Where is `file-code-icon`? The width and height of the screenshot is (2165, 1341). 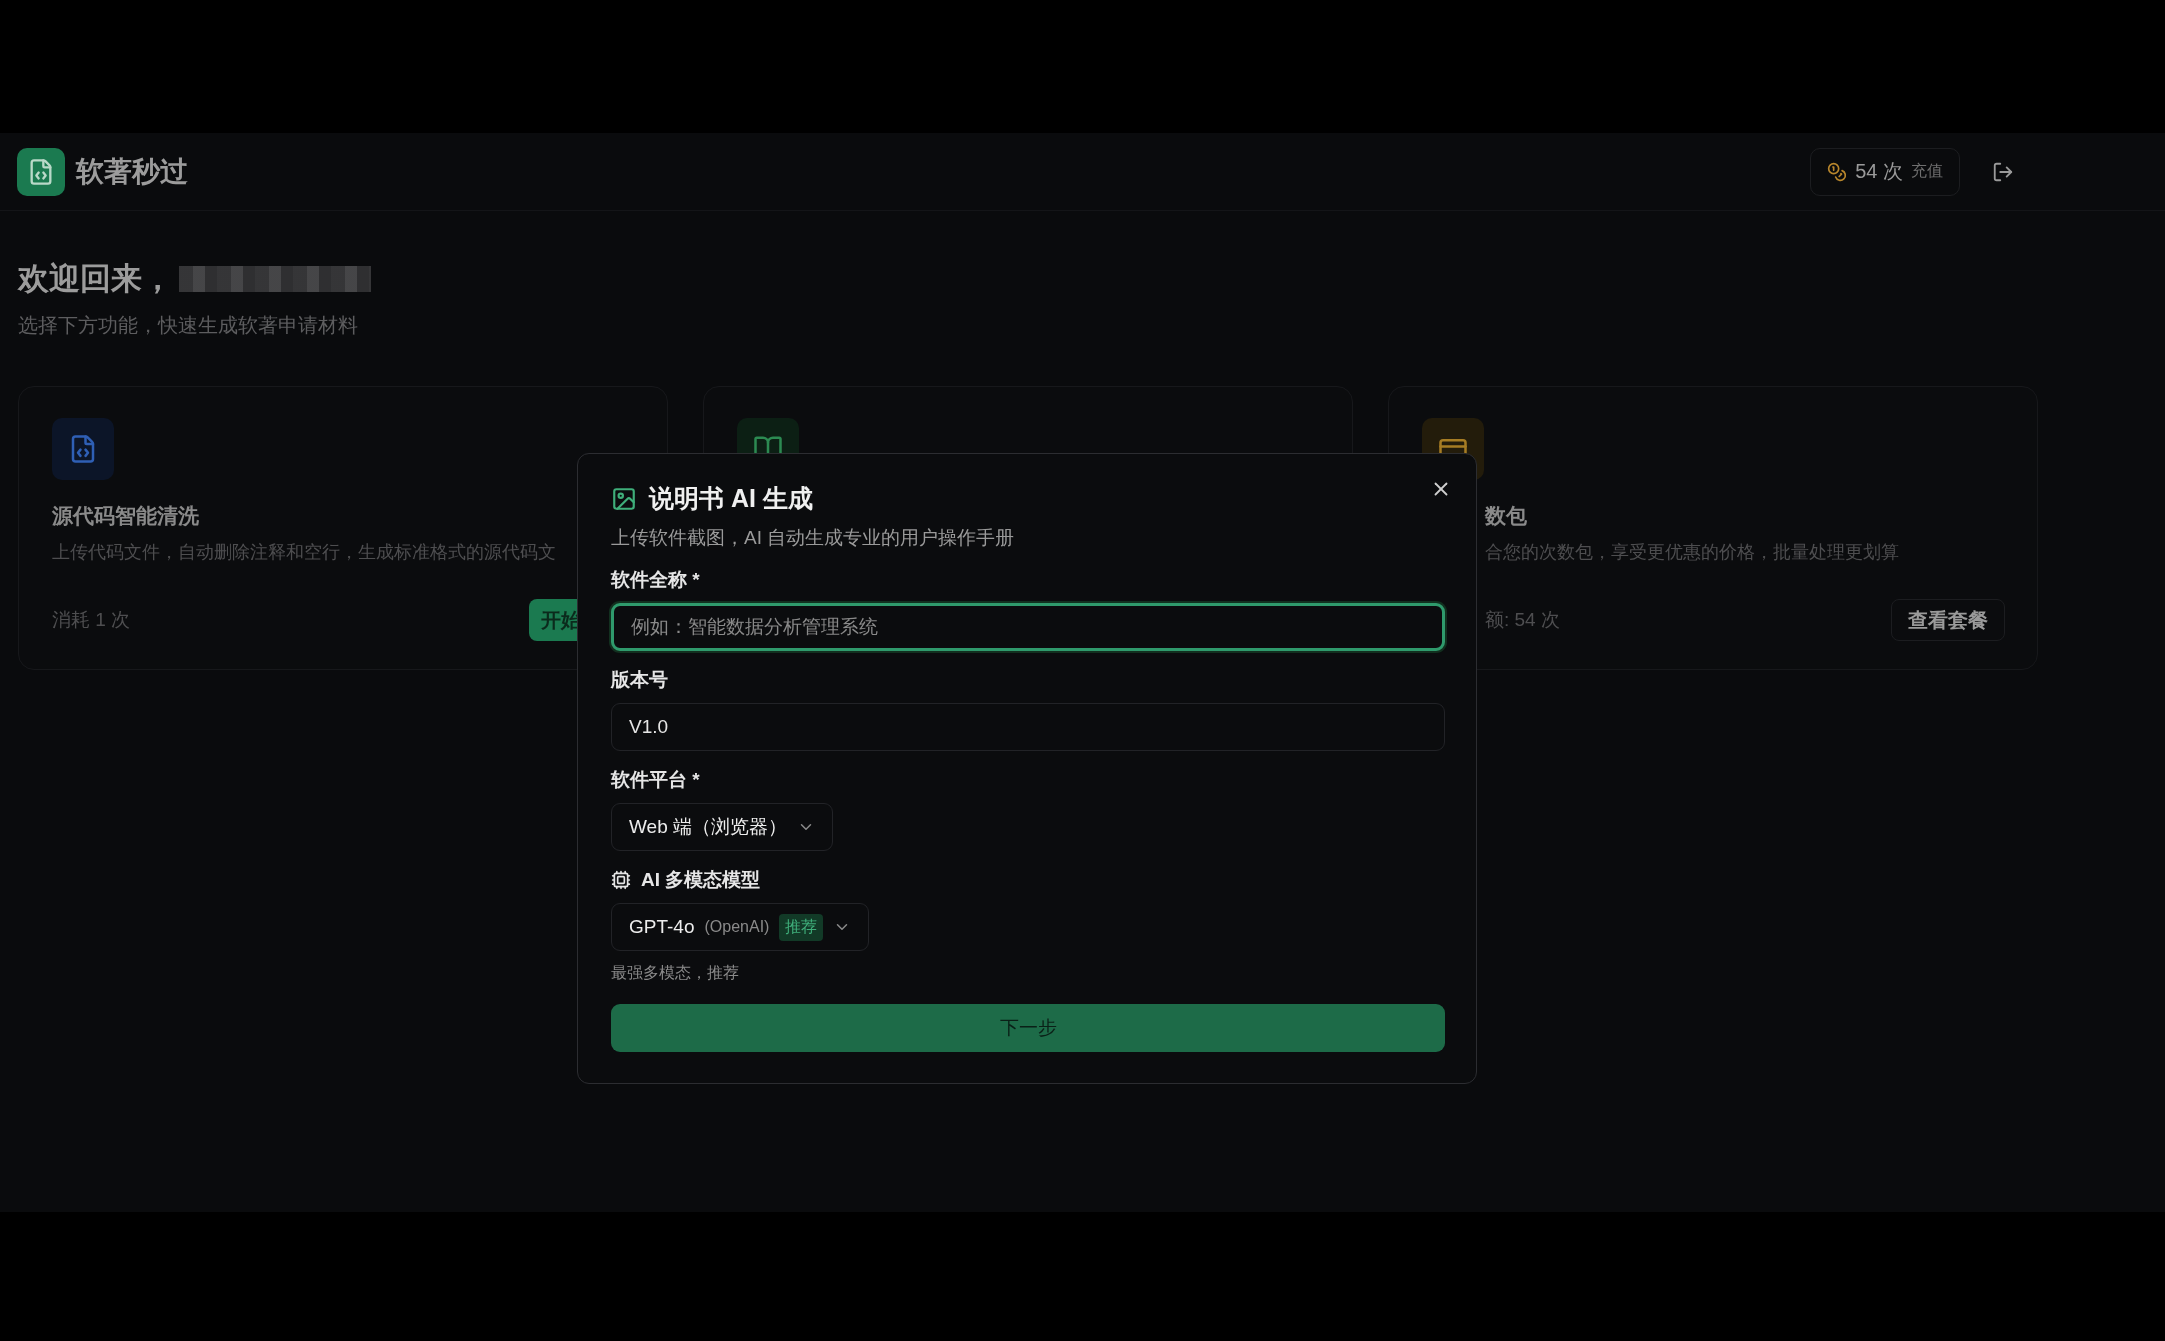
file-code-icon is located at coordinates (83, 449).